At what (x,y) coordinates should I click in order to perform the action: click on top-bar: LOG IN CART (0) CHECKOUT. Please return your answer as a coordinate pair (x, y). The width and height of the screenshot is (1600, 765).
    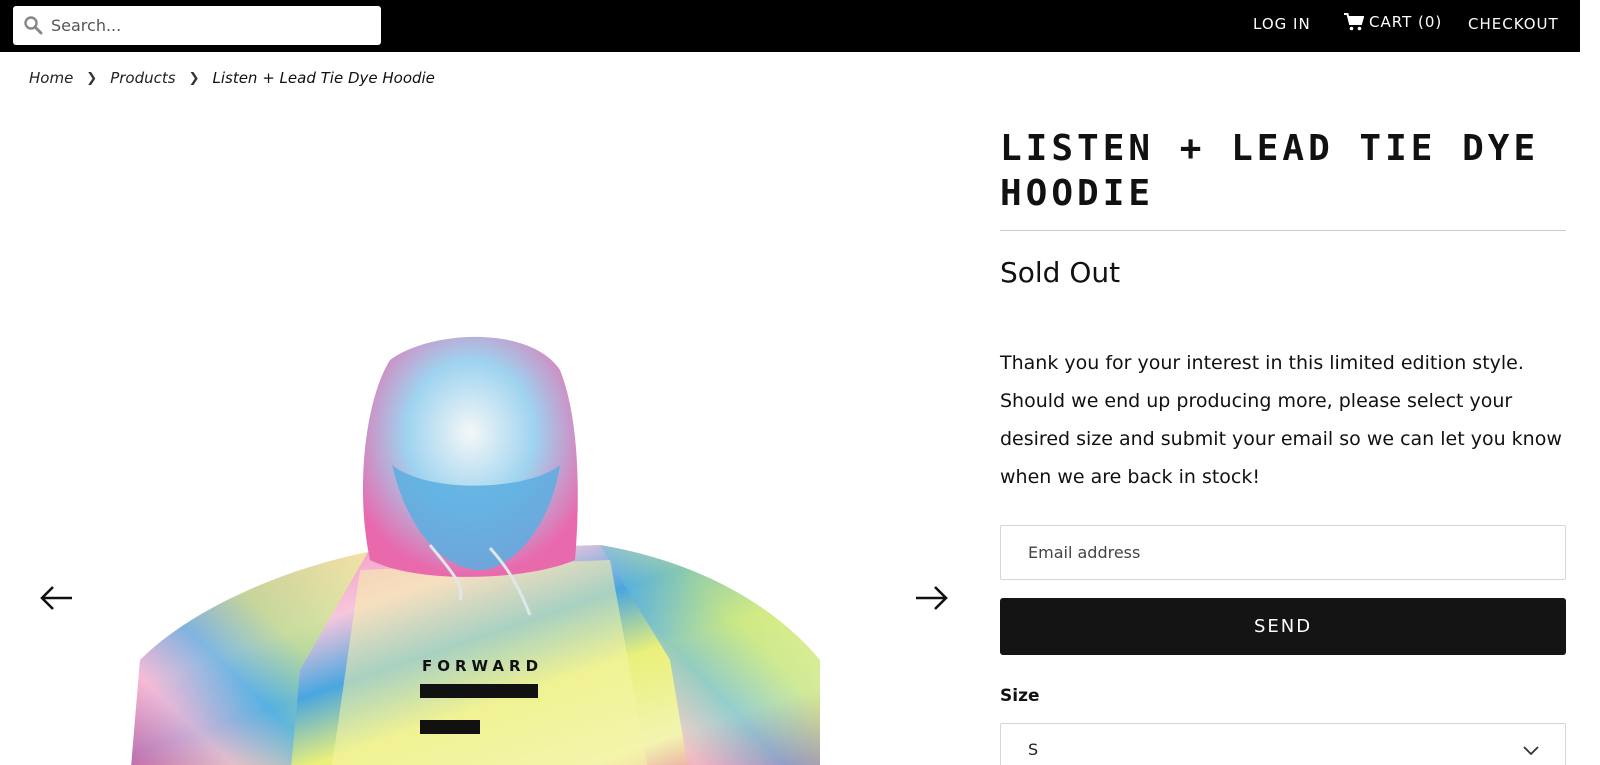
    Looking at the image, I should click on (790, 26).